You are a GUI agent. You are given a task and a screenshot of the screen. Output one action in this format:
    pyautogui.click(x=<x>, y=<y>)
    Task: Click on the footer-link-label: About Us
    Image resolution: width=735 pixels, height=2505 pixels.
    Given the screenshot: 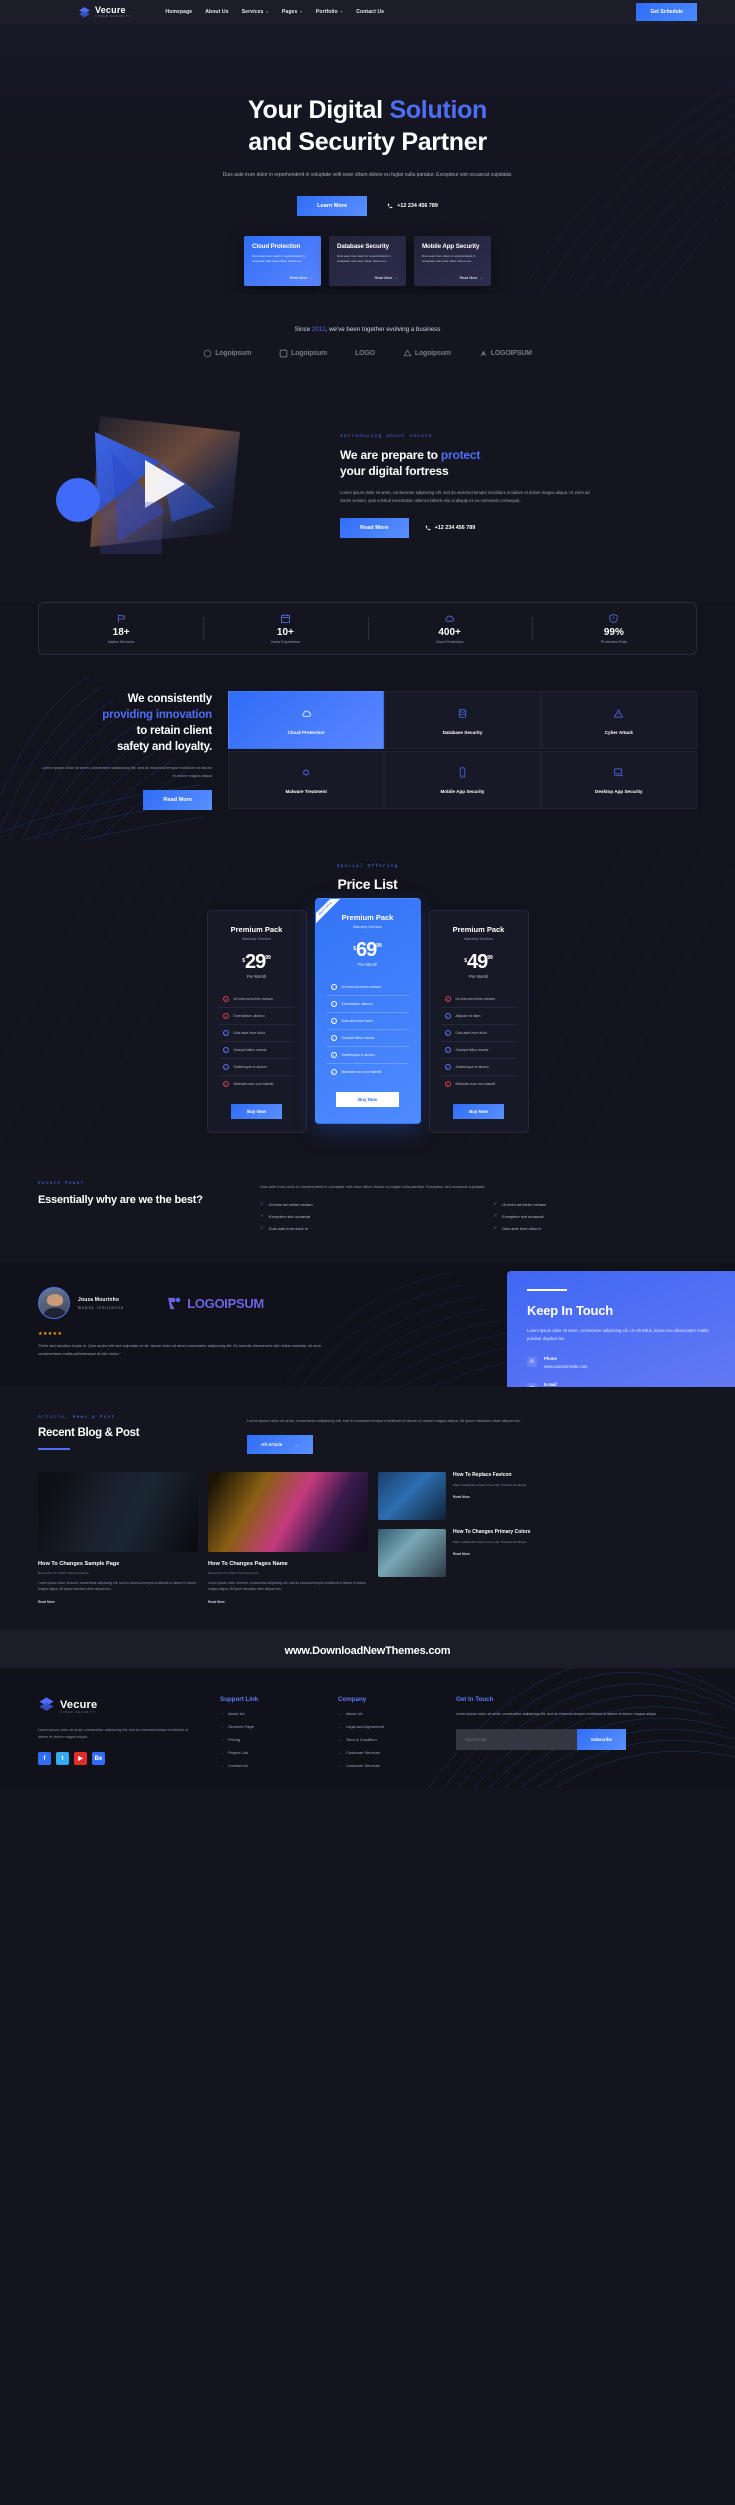 What is the action you would take?
    pyautogui.click(x=236, y=1714)
    